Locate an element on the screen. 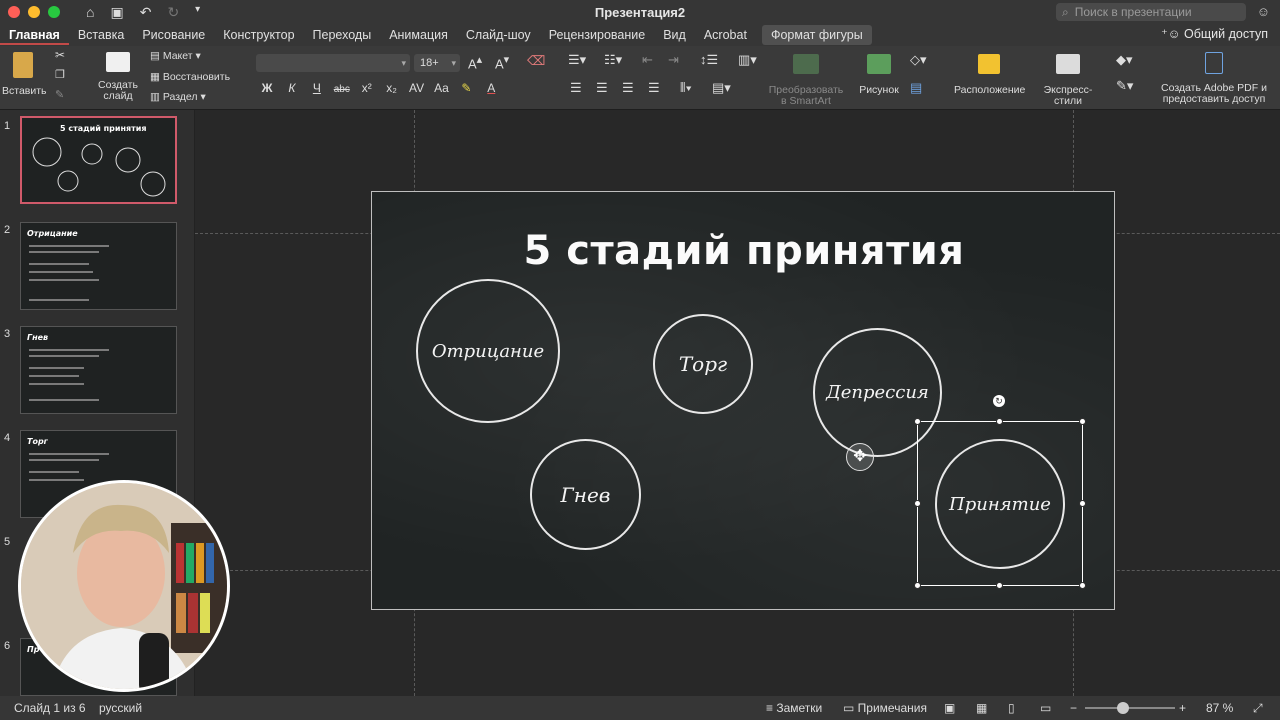 This screenshot has width=1280, height=720. bullets-icon: ☰▾ is located at coordinates (577, 59).